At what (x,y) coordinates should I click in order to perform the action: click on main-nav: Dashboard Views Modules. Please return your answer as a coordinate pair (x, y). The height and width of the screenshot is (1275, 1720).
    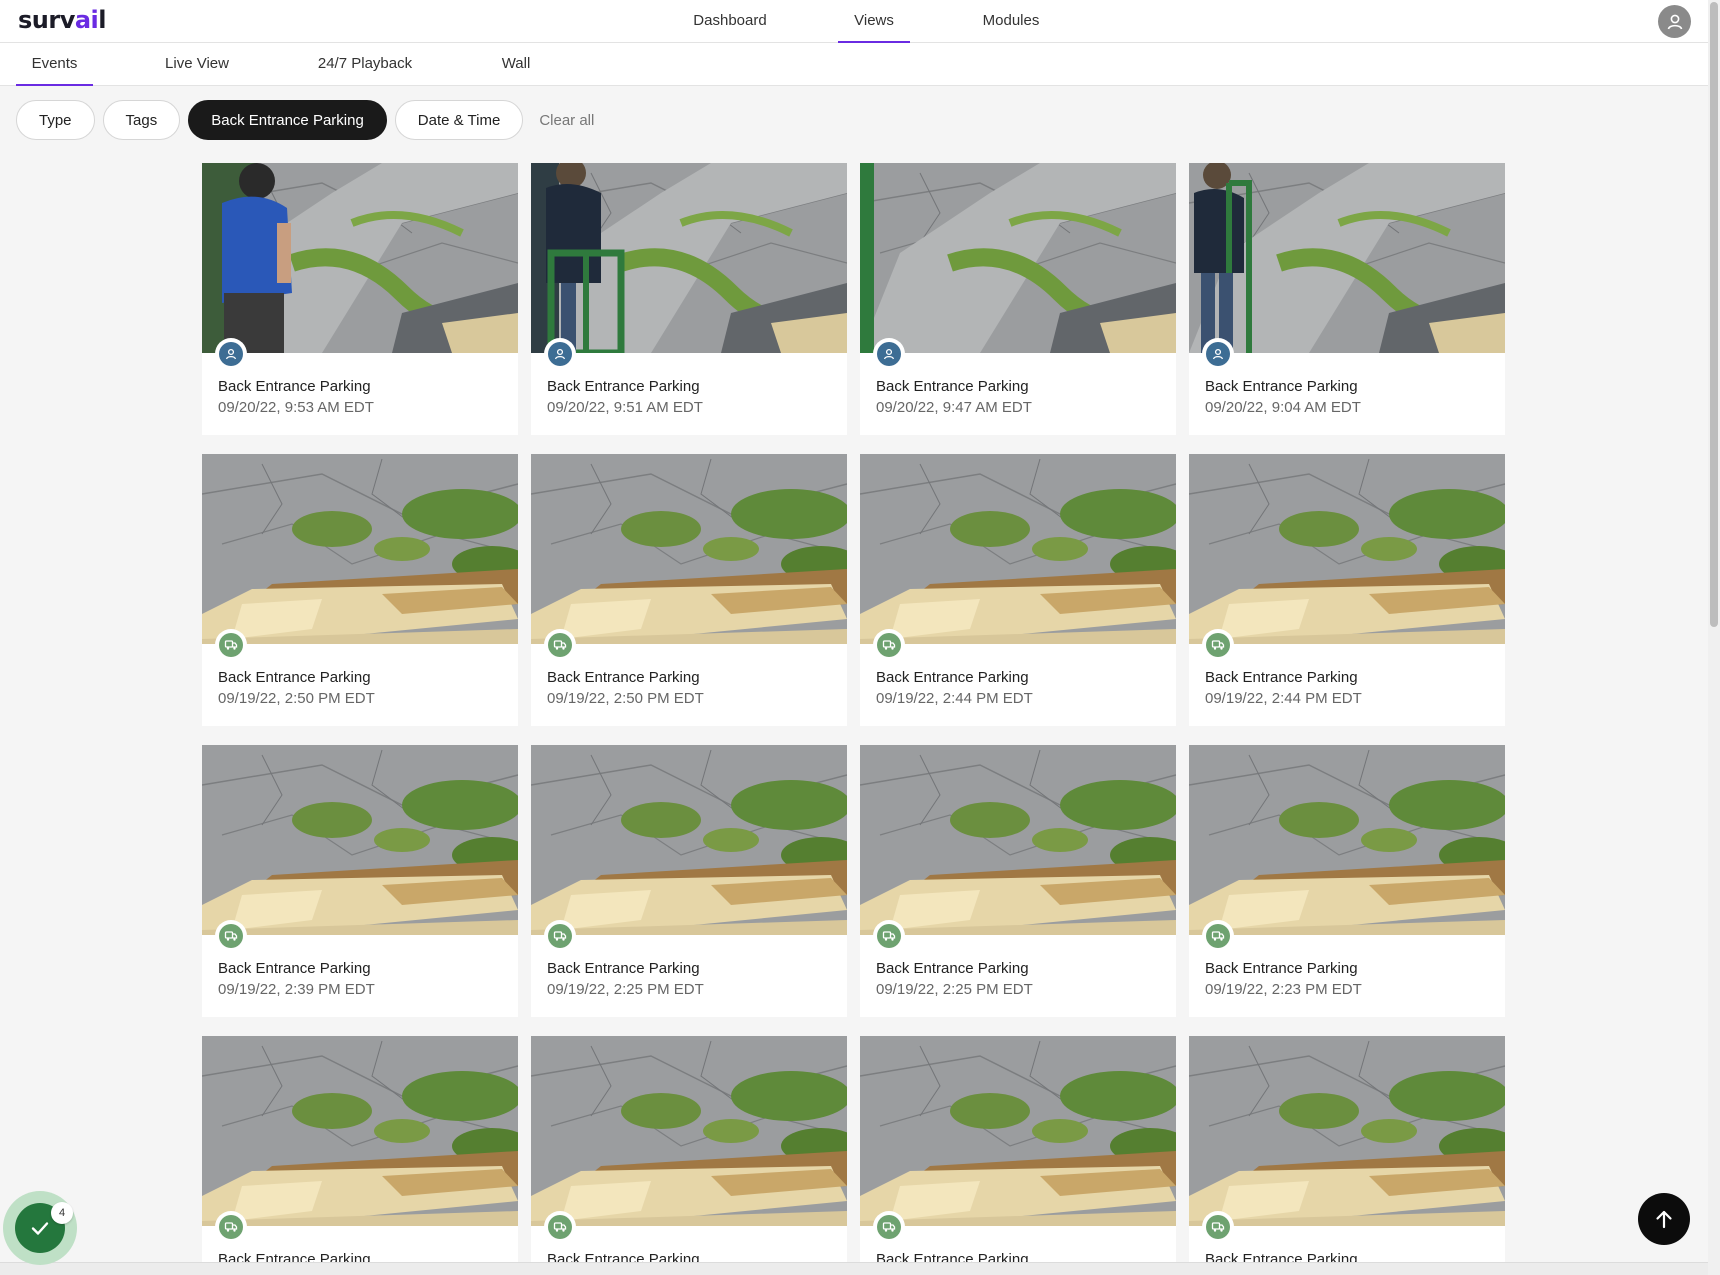
    Looking at the image, I should click on (854, 21).